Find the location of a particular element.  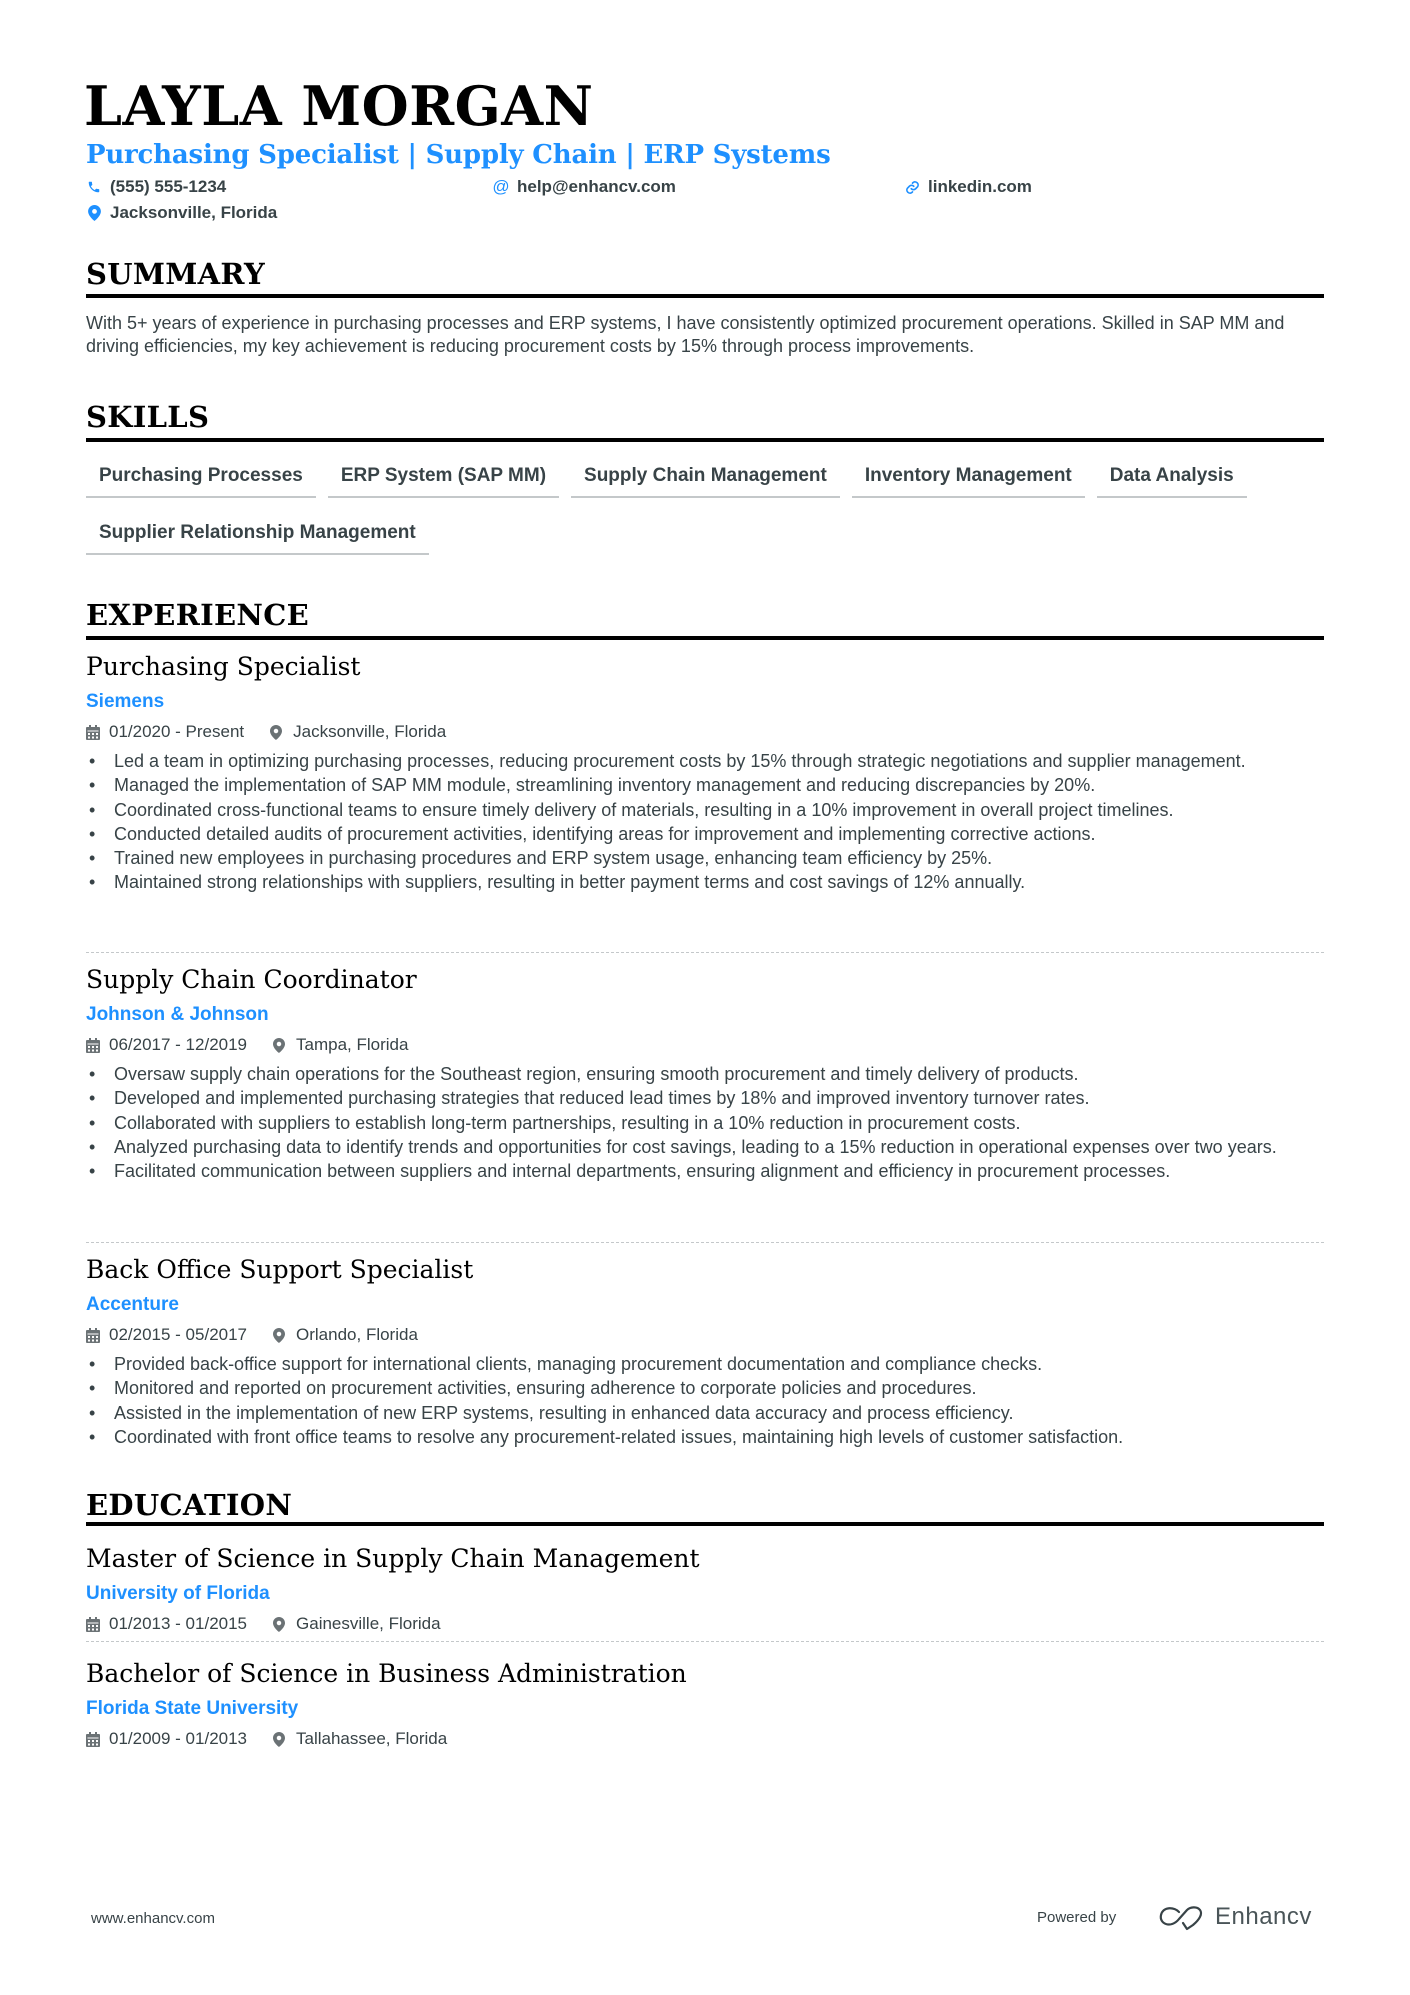

footer-brand: Enhancv is located at coordinates (1263, 1916).